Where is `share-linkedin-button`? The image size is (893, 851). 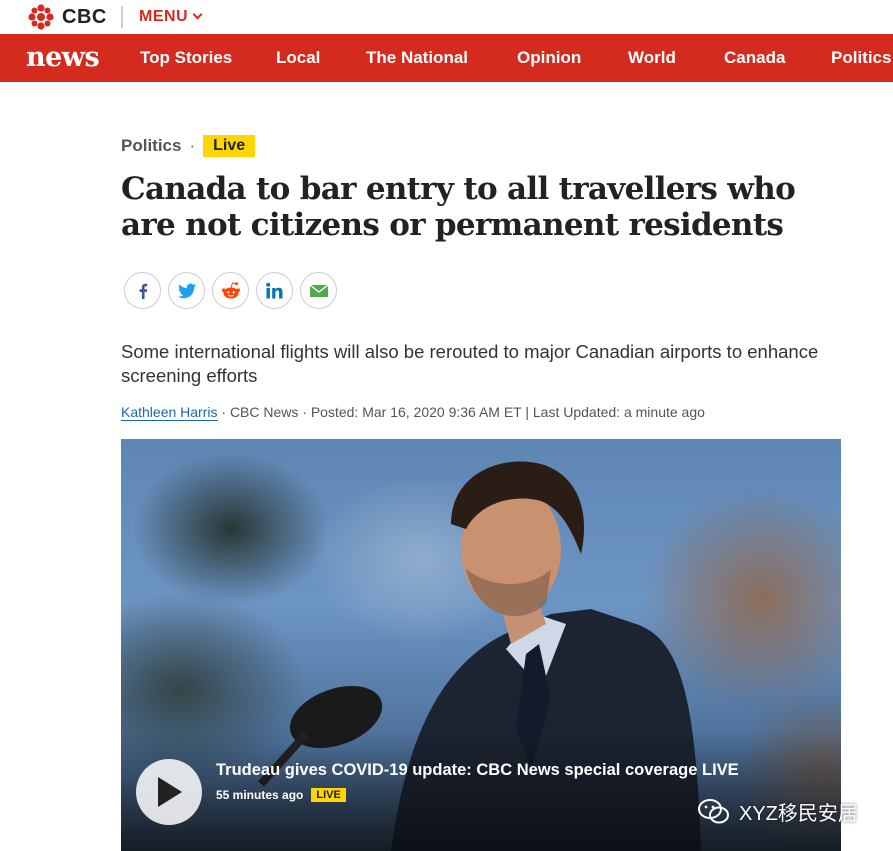
share-linkedin-button is located at coordinates (274, 290).